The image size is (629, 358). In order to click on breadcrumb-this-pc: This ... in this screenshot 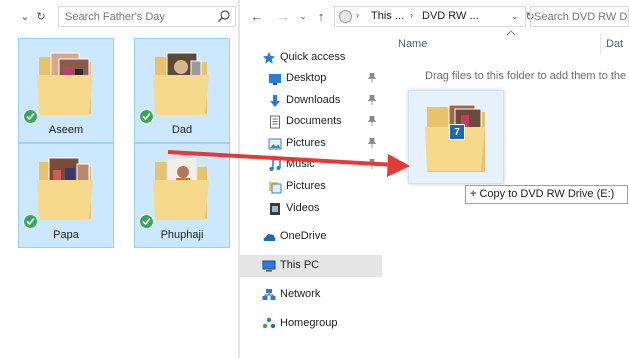, I will do `click(387, 16)`.